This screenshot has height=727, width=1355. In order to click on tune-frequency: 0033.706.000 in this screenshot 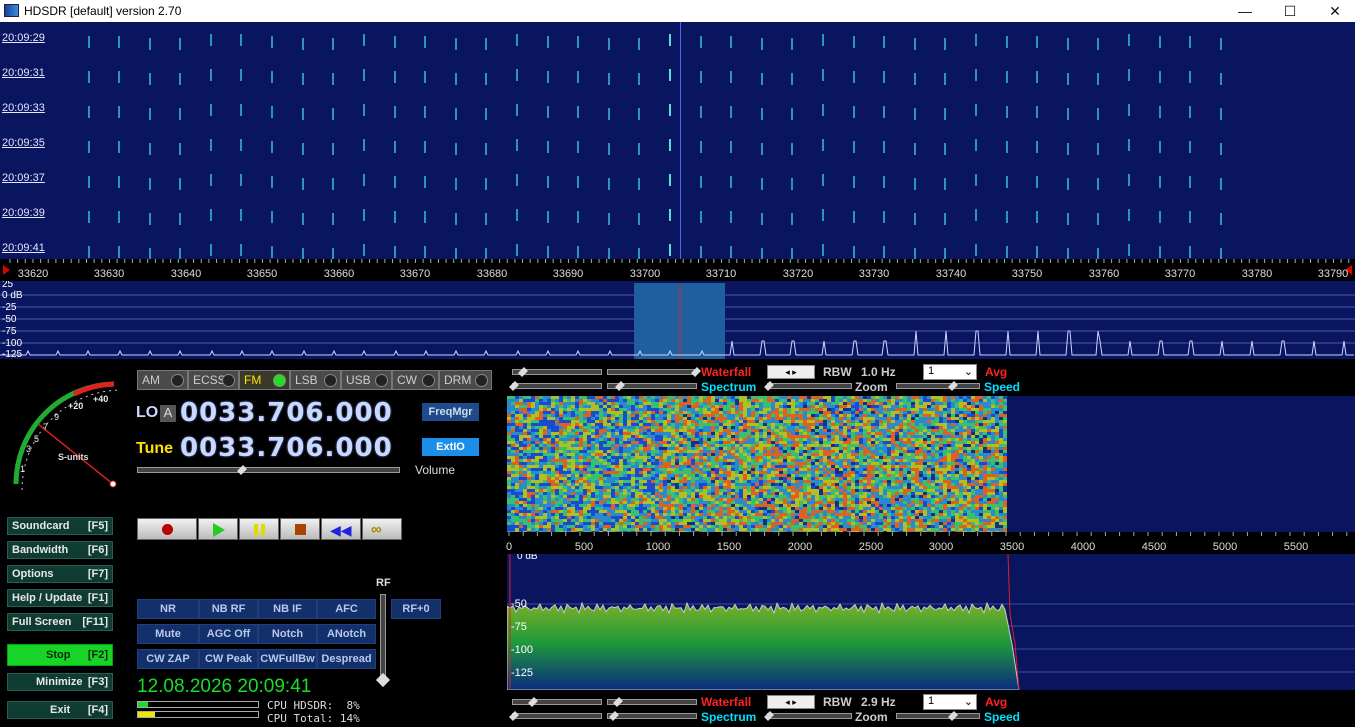, I will do `click(286, 448)`.